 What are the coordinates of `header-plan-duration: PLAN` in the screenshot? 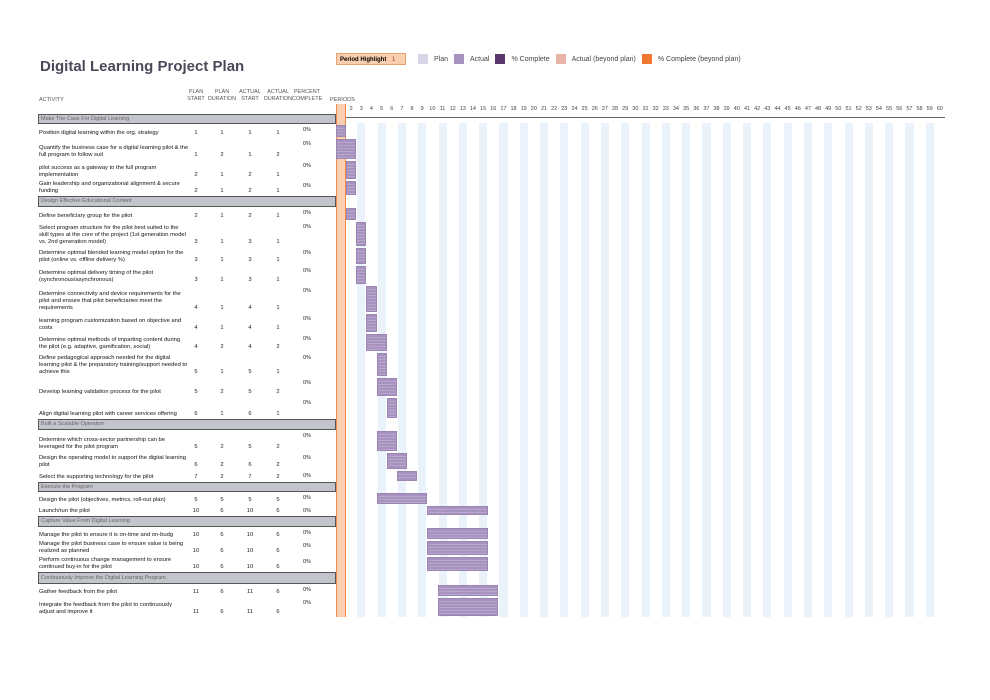 It's located at (222, 92).